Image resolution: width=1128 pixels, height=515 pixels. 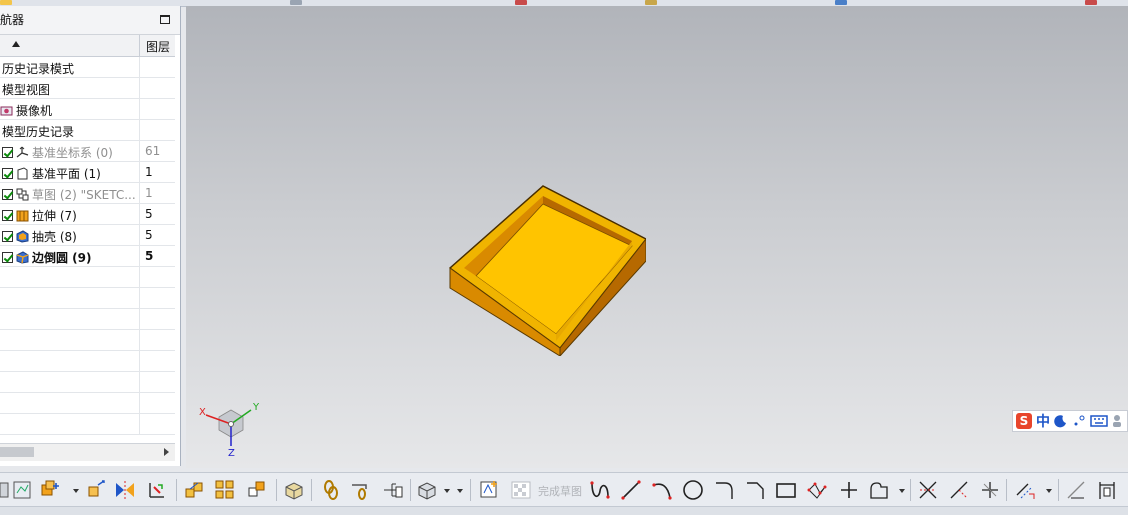 What do you see at coordinates (87, 256) in the screenshot?
I see `feature-row-edge-blend: 边倒圆 (9) 5` at bounding box center [87, 256].